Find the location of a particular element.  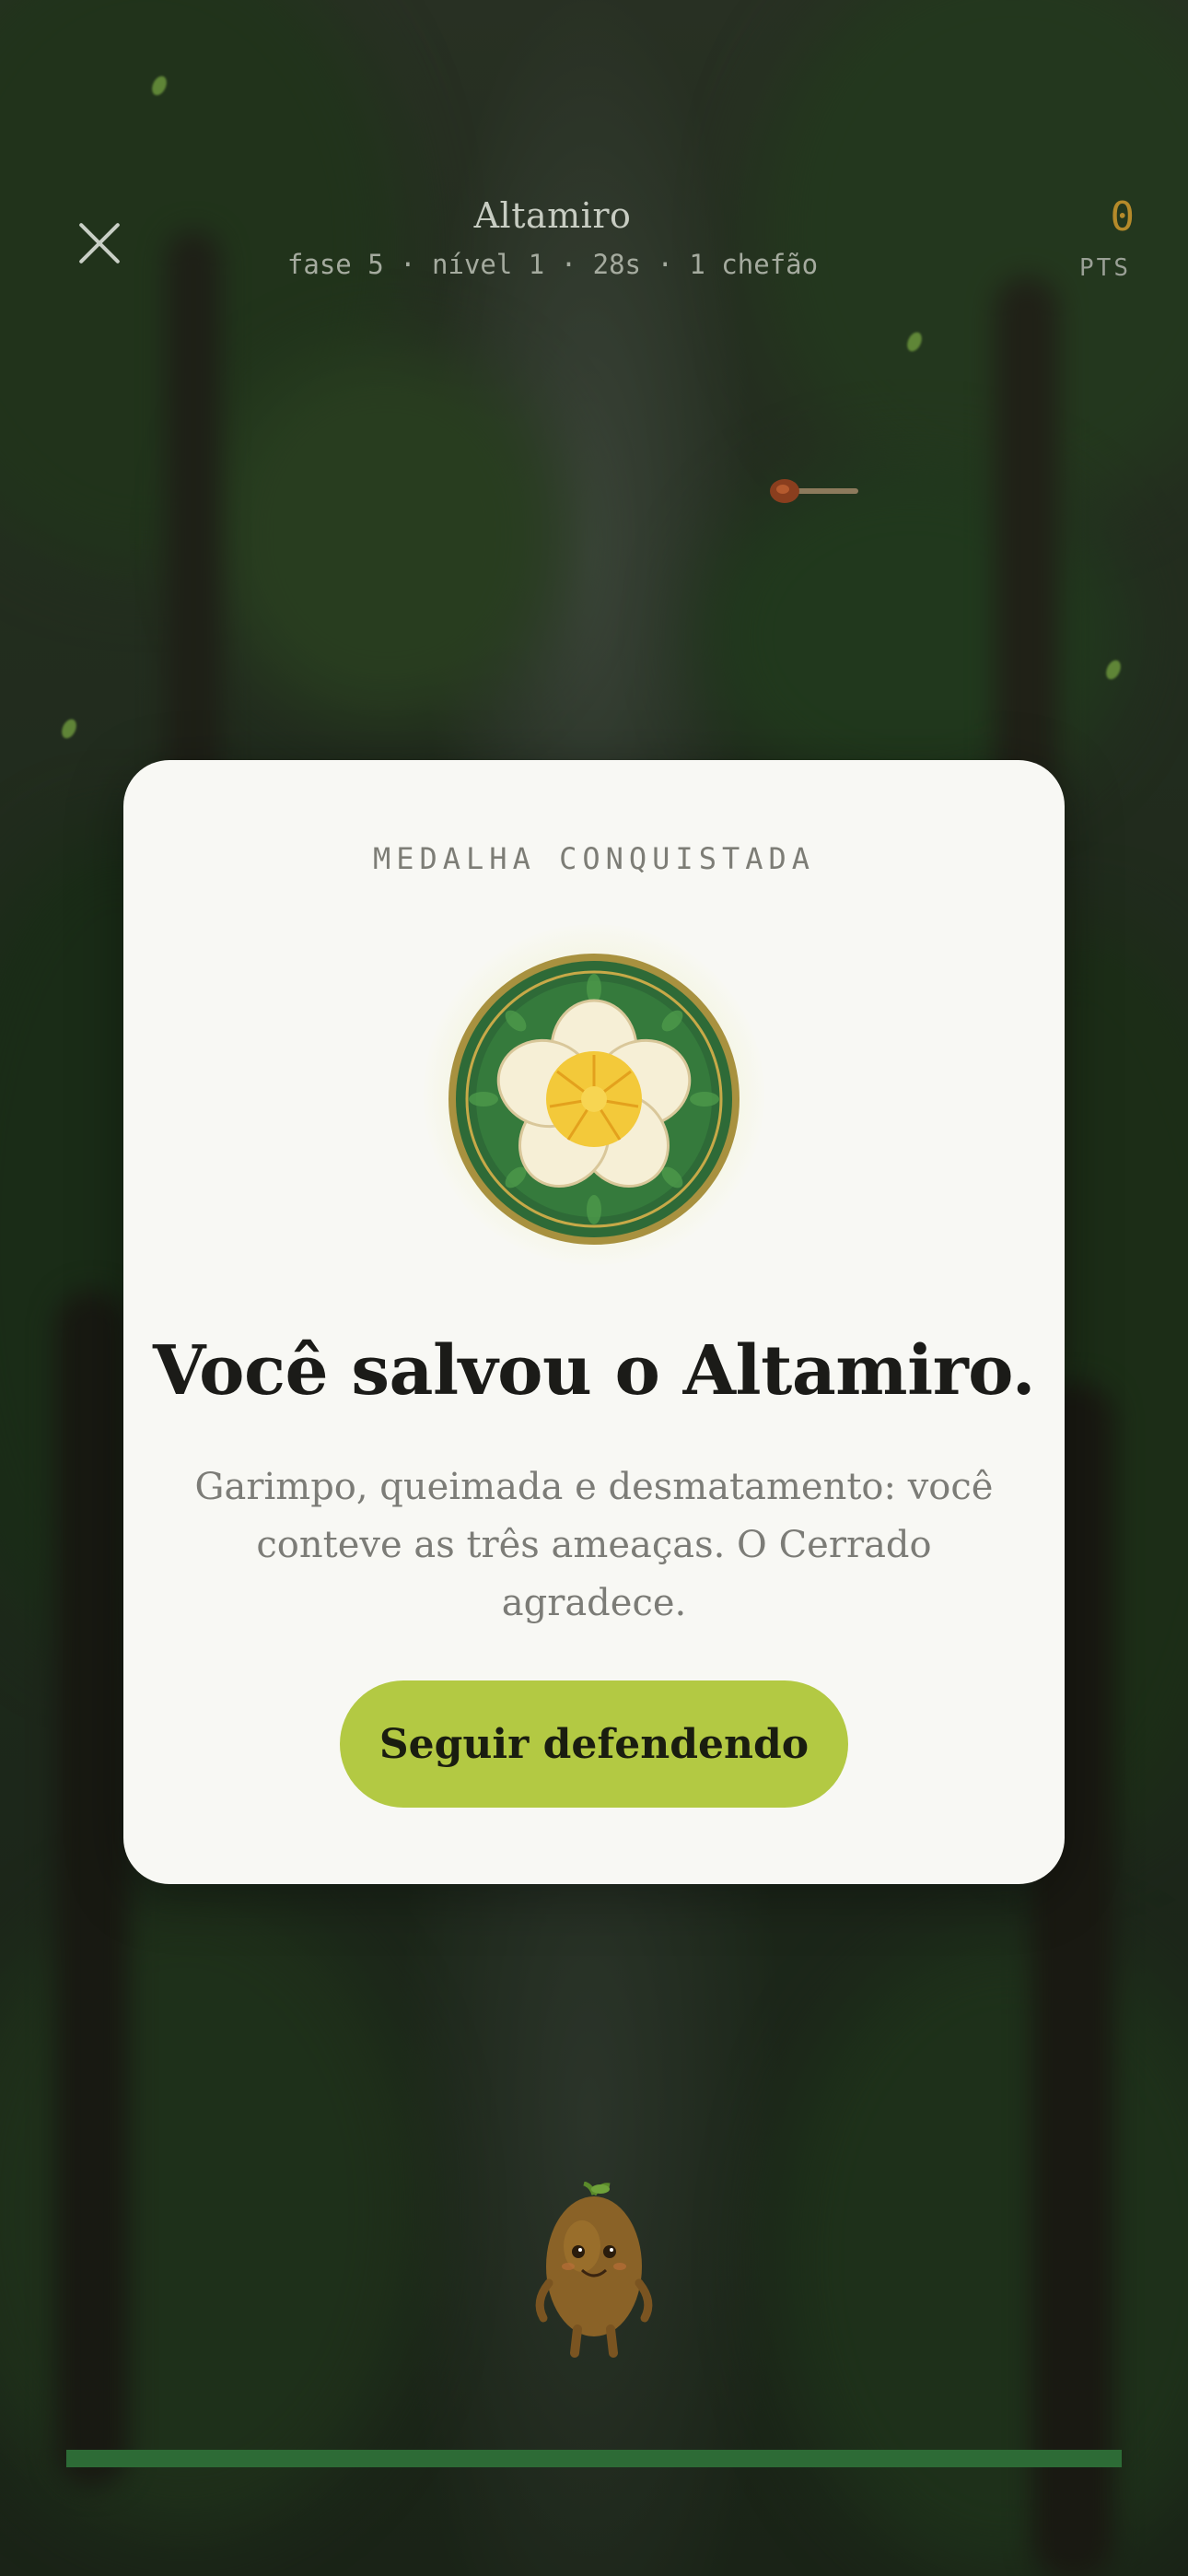

continue-button: Seguir defendendo is located at coordinates (594, 1744).